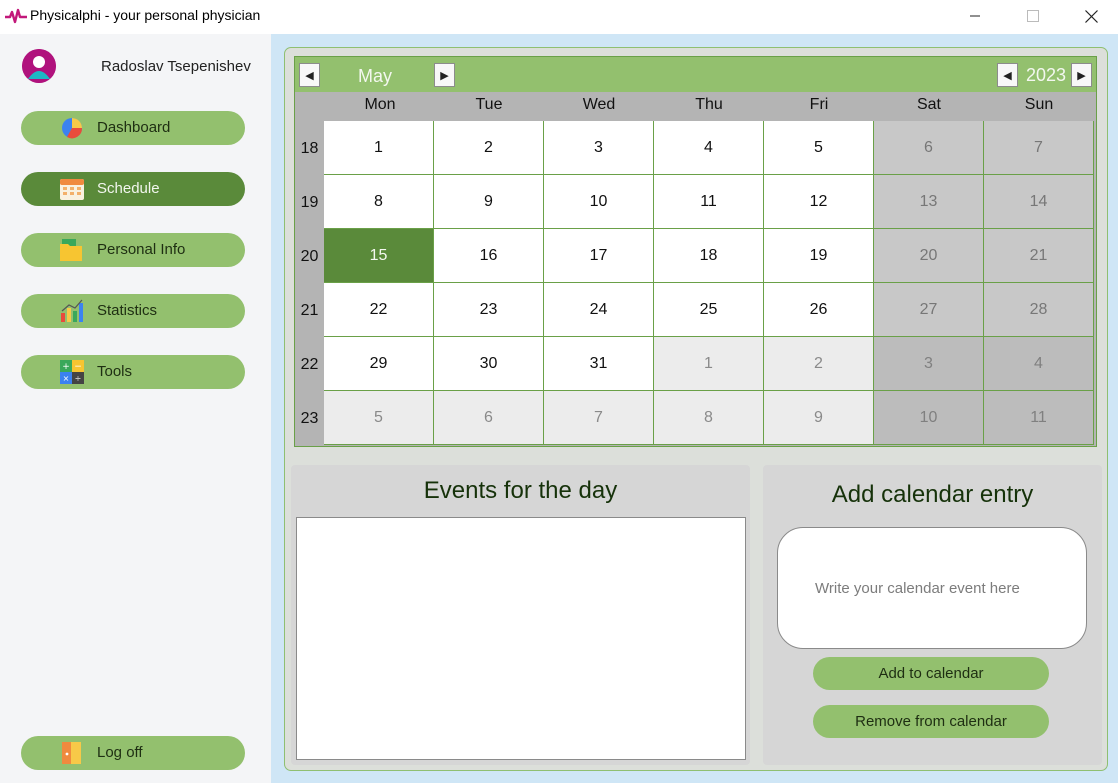 Image resolution: width=1118 pixels, height=783 pixels. What do you see at coordinates (1046, 74) in the screenshot?
I see `year-label: 2023` at bounding box center [1046, 74].